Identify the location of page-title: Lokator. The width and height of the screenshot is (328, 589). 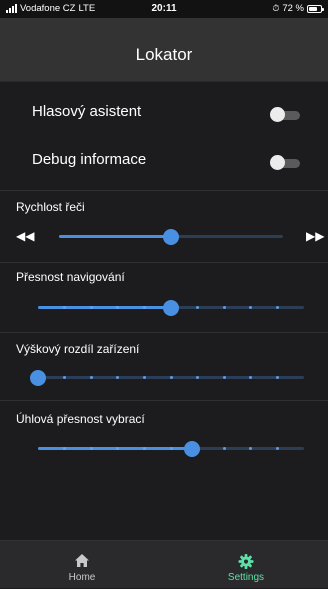
(164, 54).